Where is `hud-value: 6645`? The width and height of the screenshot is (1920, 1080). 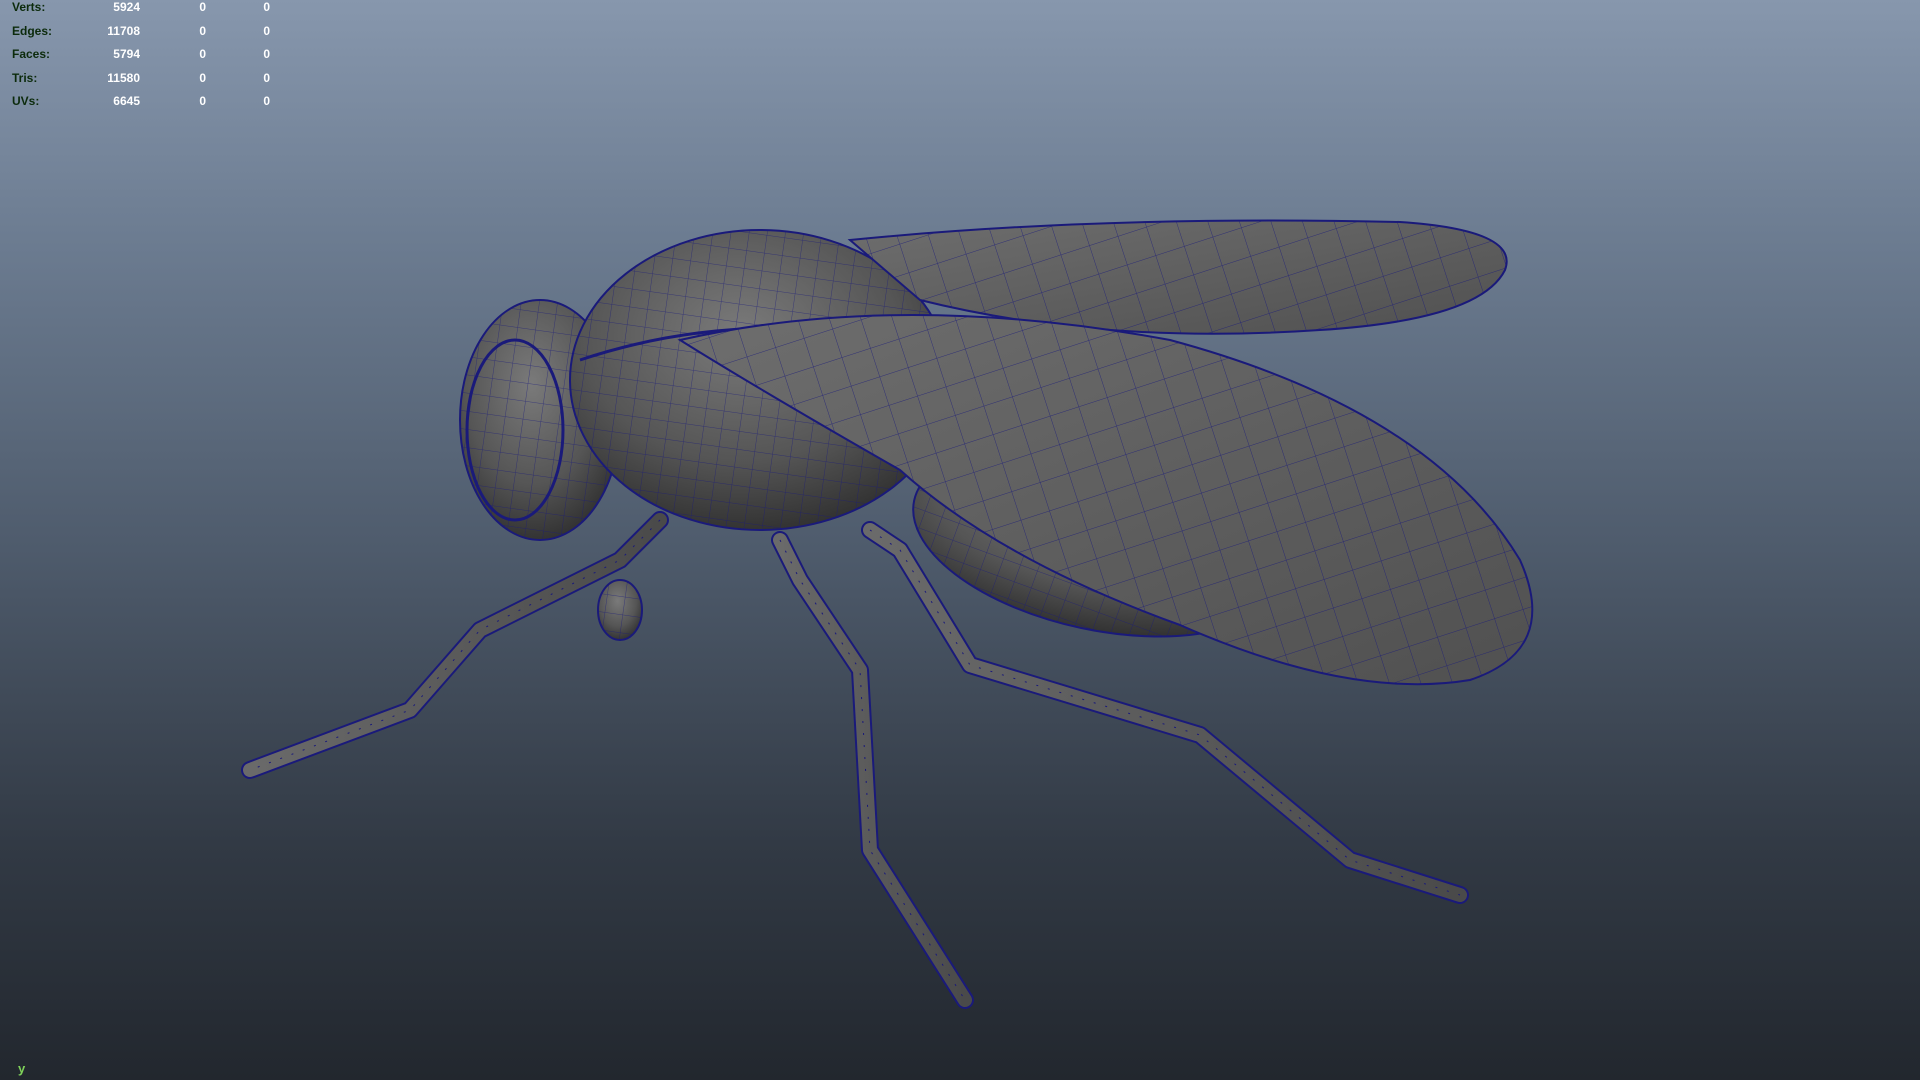
hud-value: 6645 is located at coordinates (126, 101).